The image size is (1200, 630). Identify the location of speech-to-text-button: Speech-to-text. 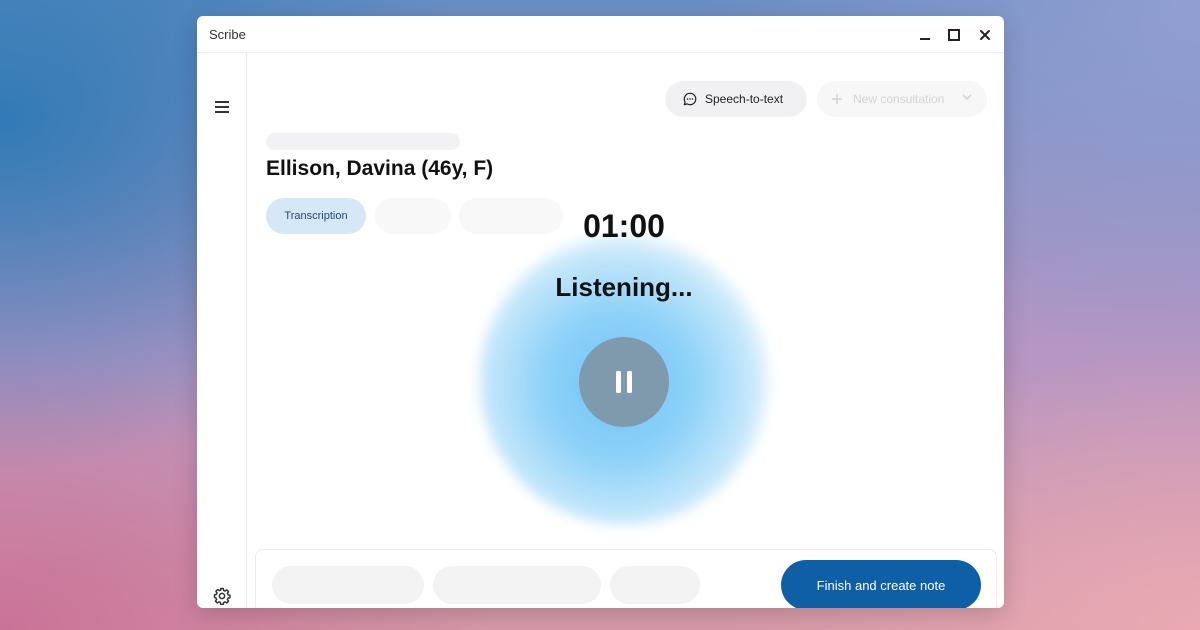
(736, 99).